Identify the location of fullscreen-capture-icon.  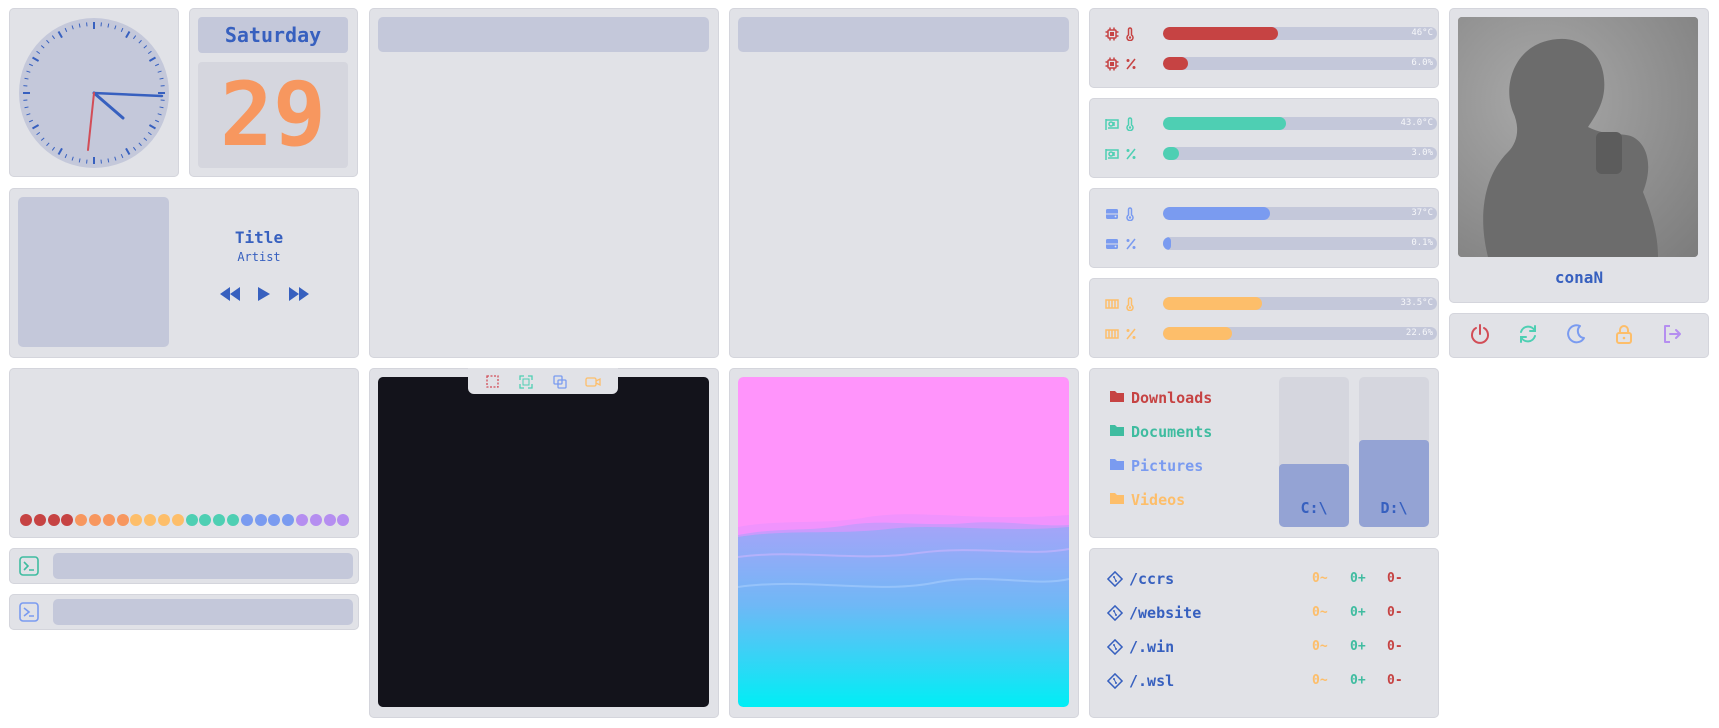
(526, 383).